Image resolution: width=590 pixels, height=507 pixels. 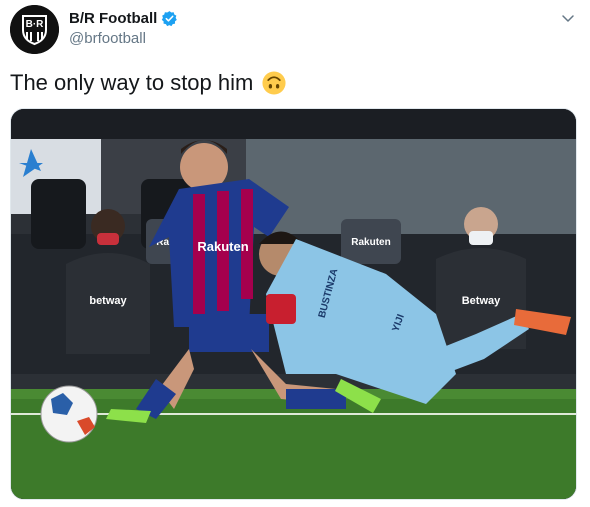 What do you see at coordinates (370, 242) in the screenshot?
I see `seat-sponsor-2: Rakuten` at bounding box center [370, 242].